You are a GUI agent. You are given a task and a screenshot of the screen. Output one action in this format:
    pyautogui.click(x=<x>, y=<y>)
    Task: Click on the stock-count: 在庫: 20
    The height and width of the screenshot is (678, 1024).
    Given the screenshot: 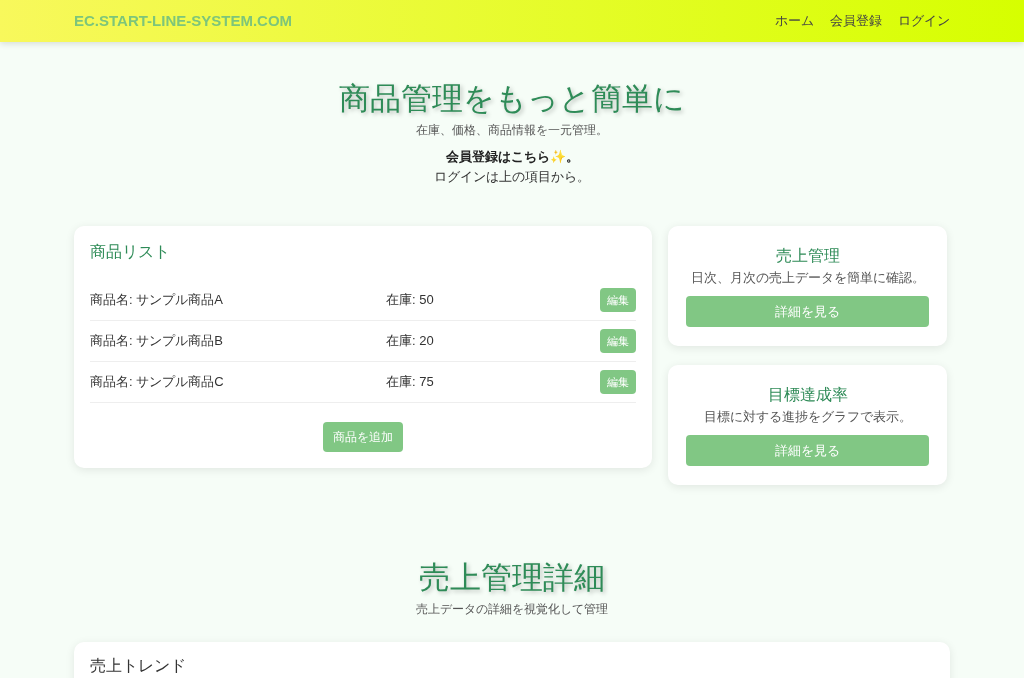 What is the action you would take?
    pyautogui.click(x=410, y=341)
    